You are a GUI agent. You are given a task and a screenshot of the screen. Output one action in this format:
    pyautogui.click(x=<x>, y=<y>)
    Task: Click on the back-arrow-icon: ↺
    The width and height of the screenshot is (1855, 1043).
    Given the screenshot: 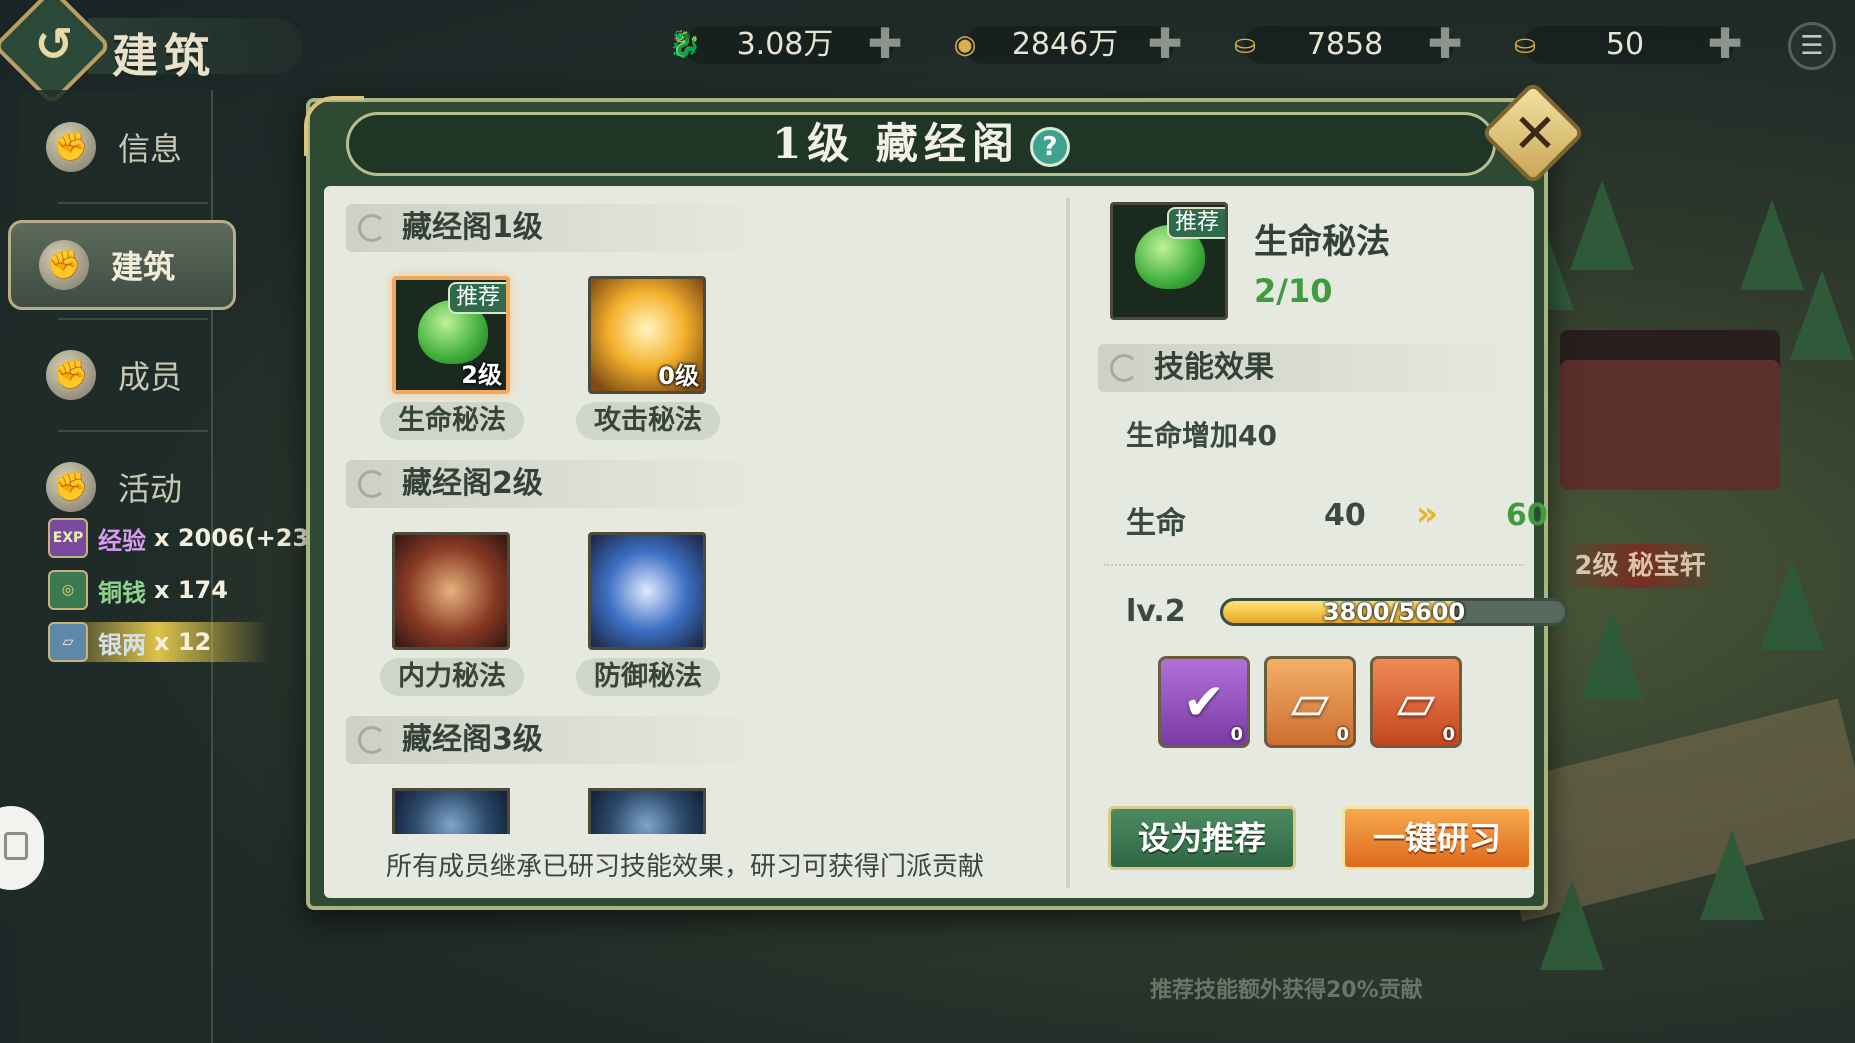 What is the action you would take?
    pyautogui.click(x=54, y=44)
    